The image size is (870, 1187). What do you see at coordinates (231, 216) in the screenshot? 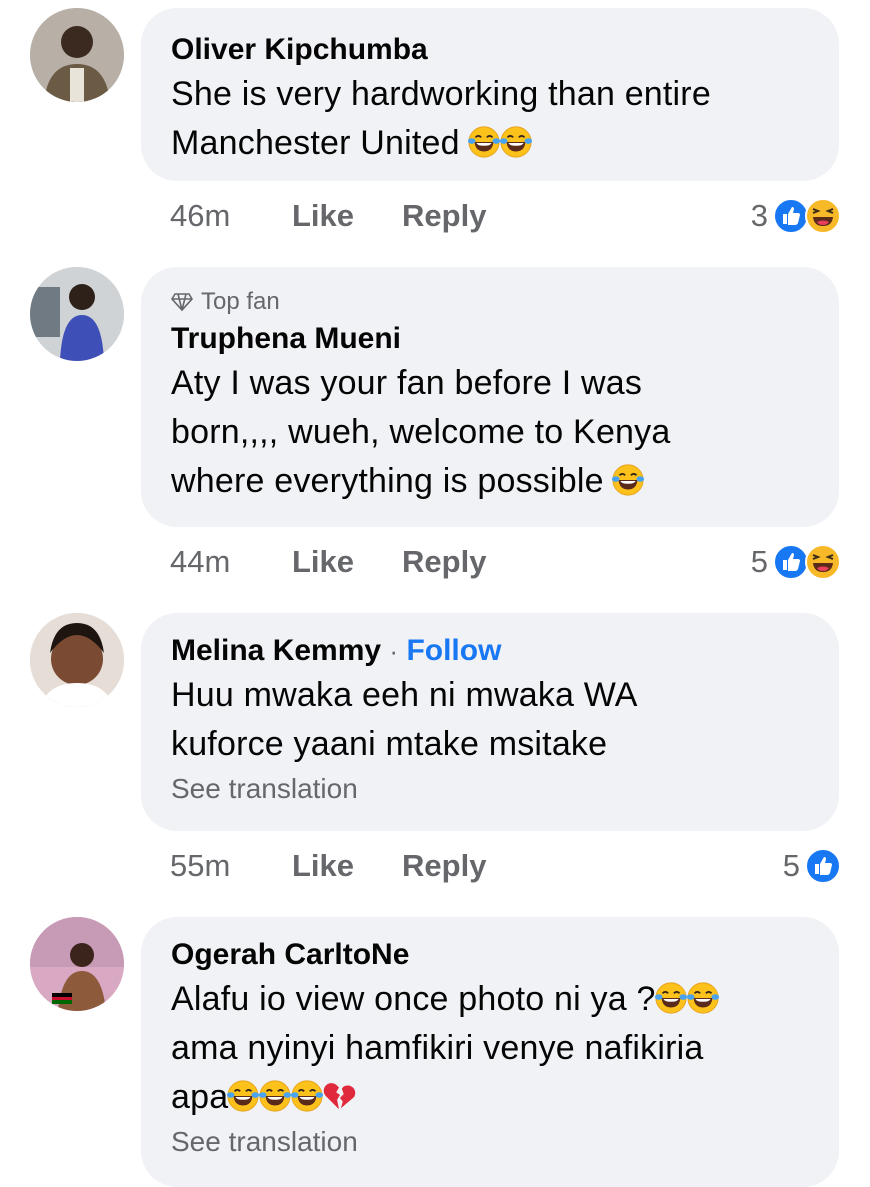
I see `comment-time: 46m` at bounding box center [231, 216].